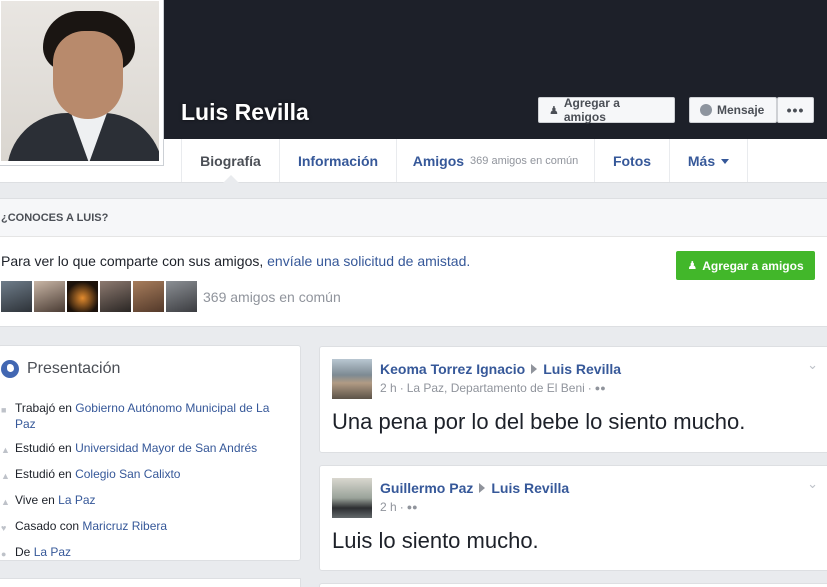  Describe the element at coordinates (99, 296) in the screenshot. I see `mutual-friends-thumbnails` at that location.